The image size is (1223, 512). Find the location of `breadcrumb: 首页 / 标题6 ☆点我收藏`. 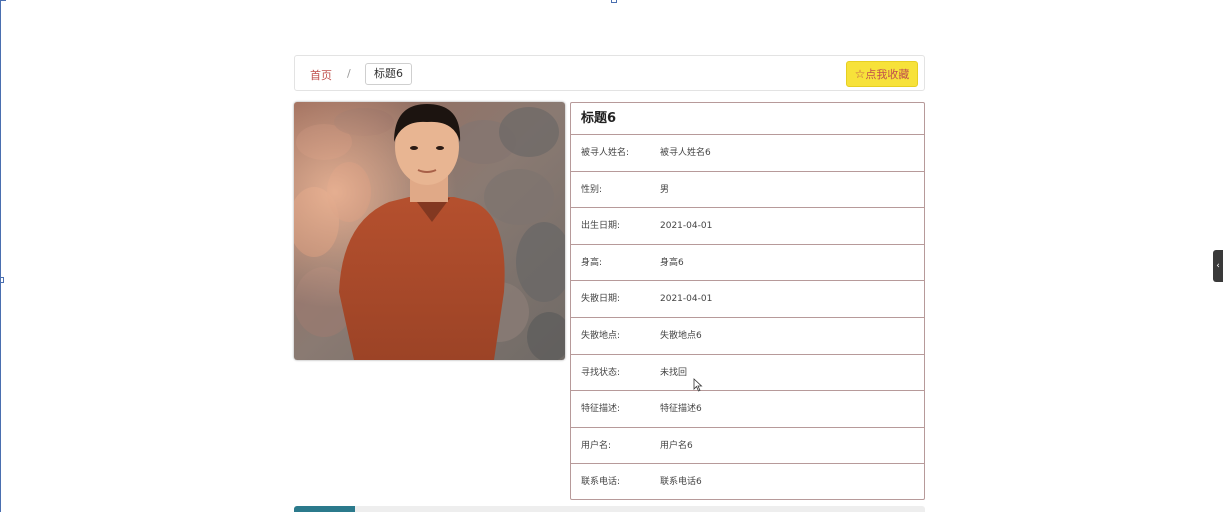

breadcrumb: 首页 / 标题6 ☆点我收藏 is located at coordinates (609, 73).